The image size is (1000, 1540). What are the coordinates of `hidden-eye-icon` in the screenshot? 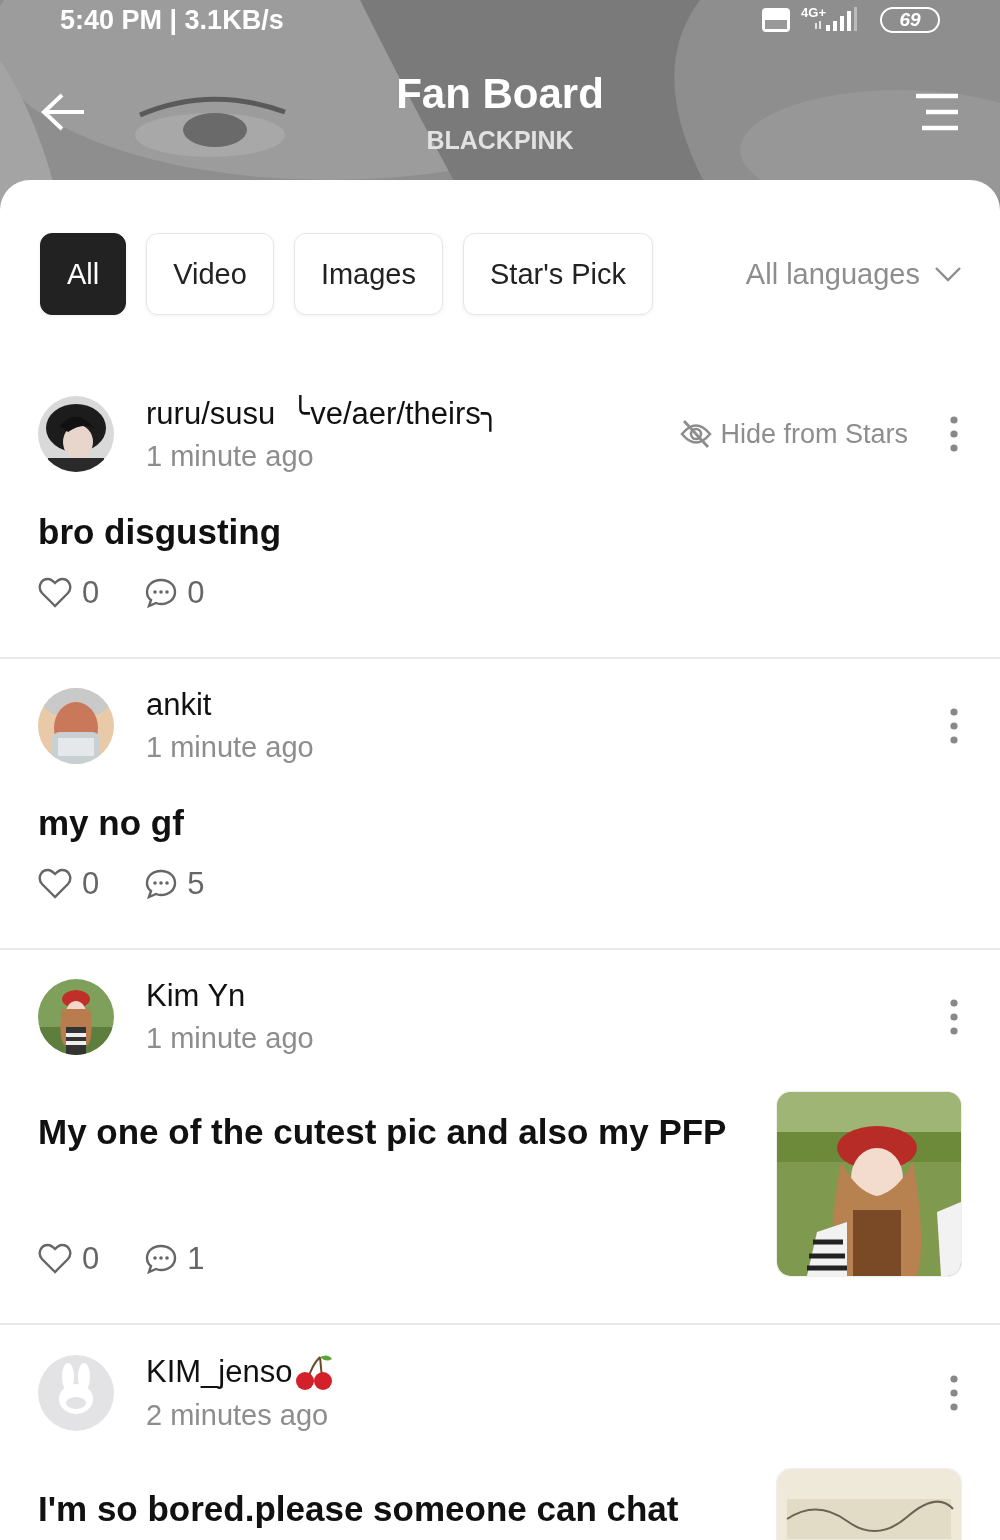 It's located at (696, 434).